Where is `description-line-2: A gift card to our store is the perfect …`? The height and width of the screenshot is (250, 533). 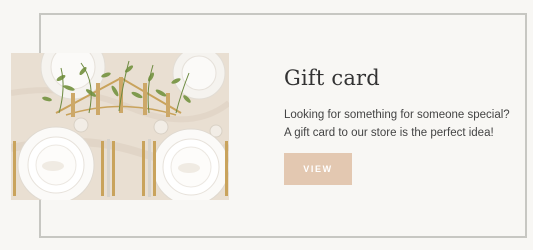
description-line-2: A gift card to our store is the perfect … is located at coordinates (389, 133).